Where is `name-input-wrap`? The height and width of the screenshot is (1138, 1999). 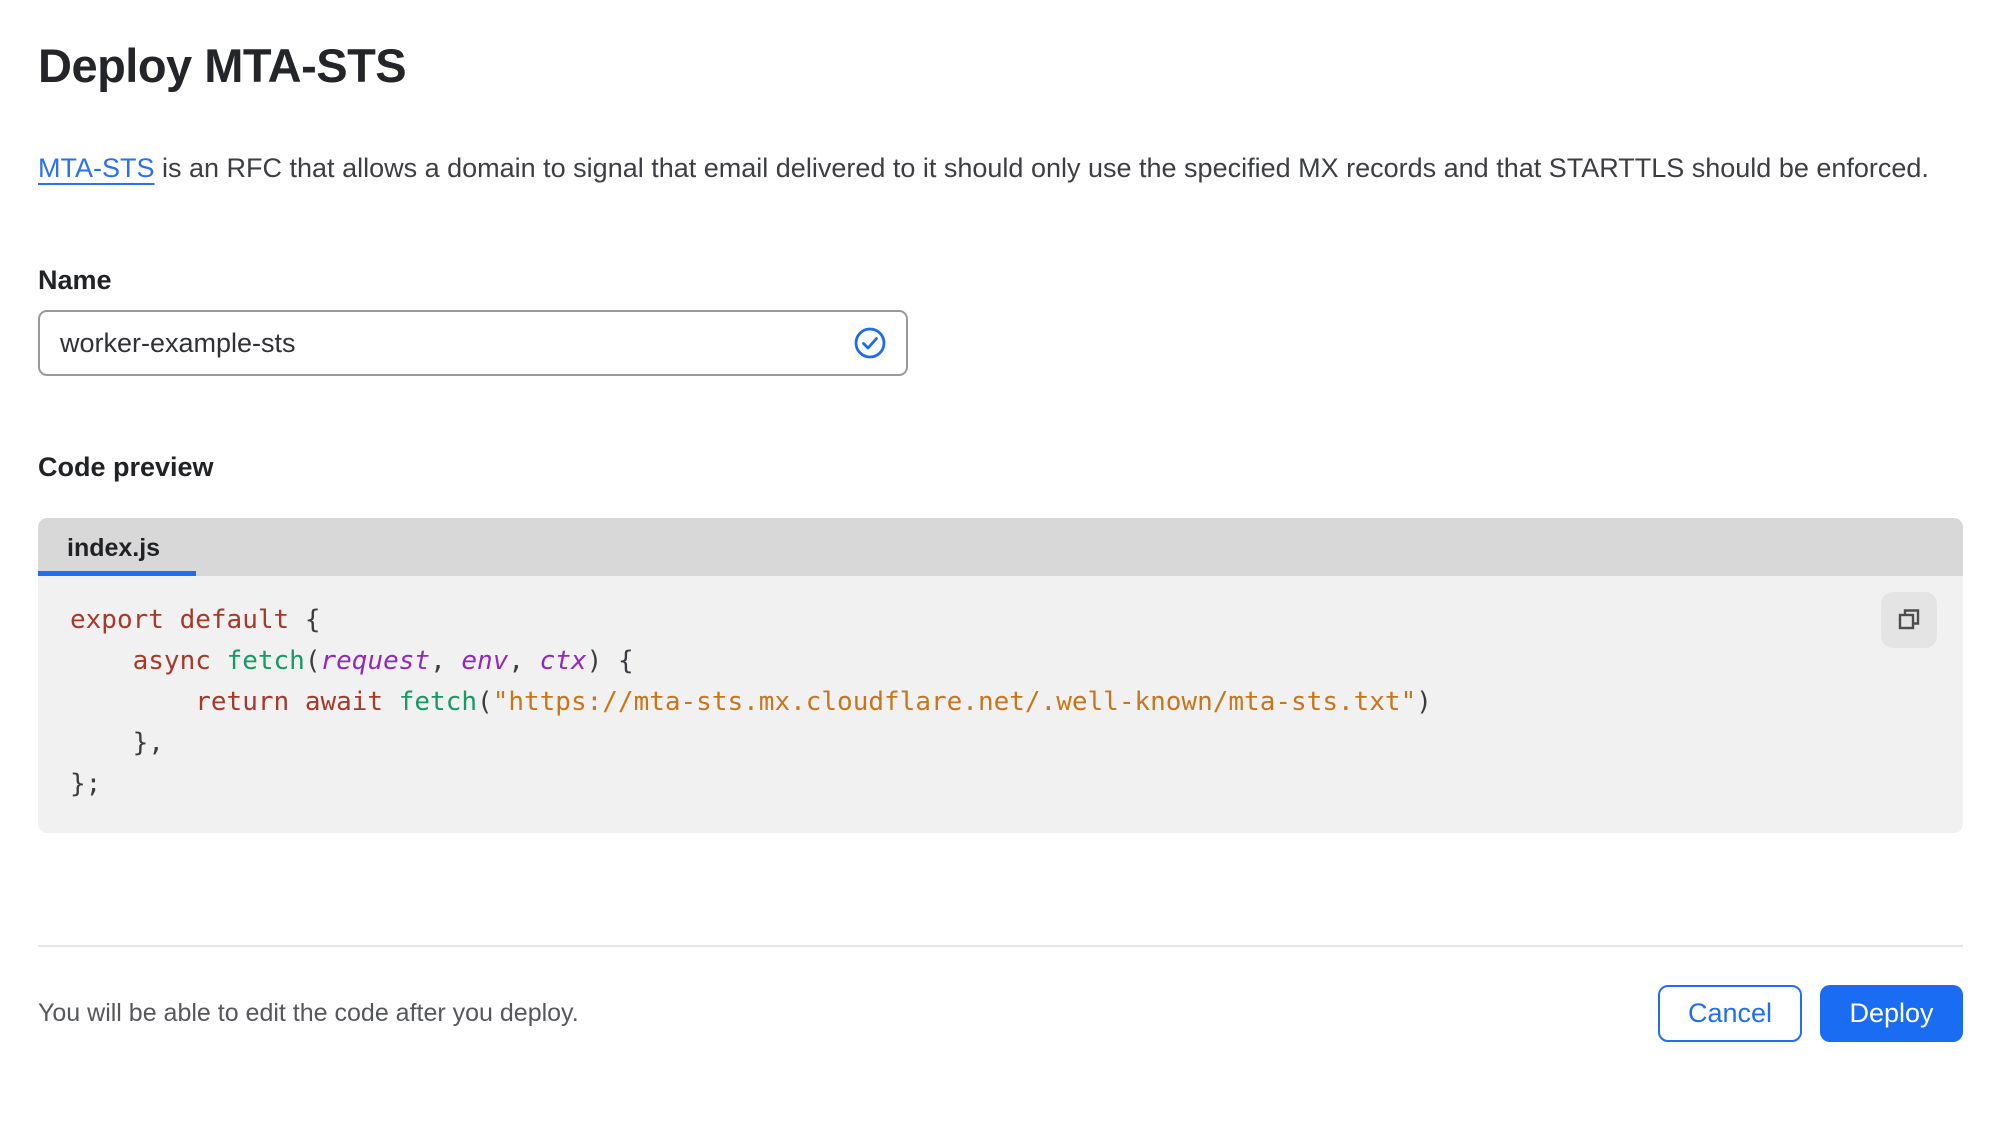
name-input-wrap is located at coordinates (473, 343).